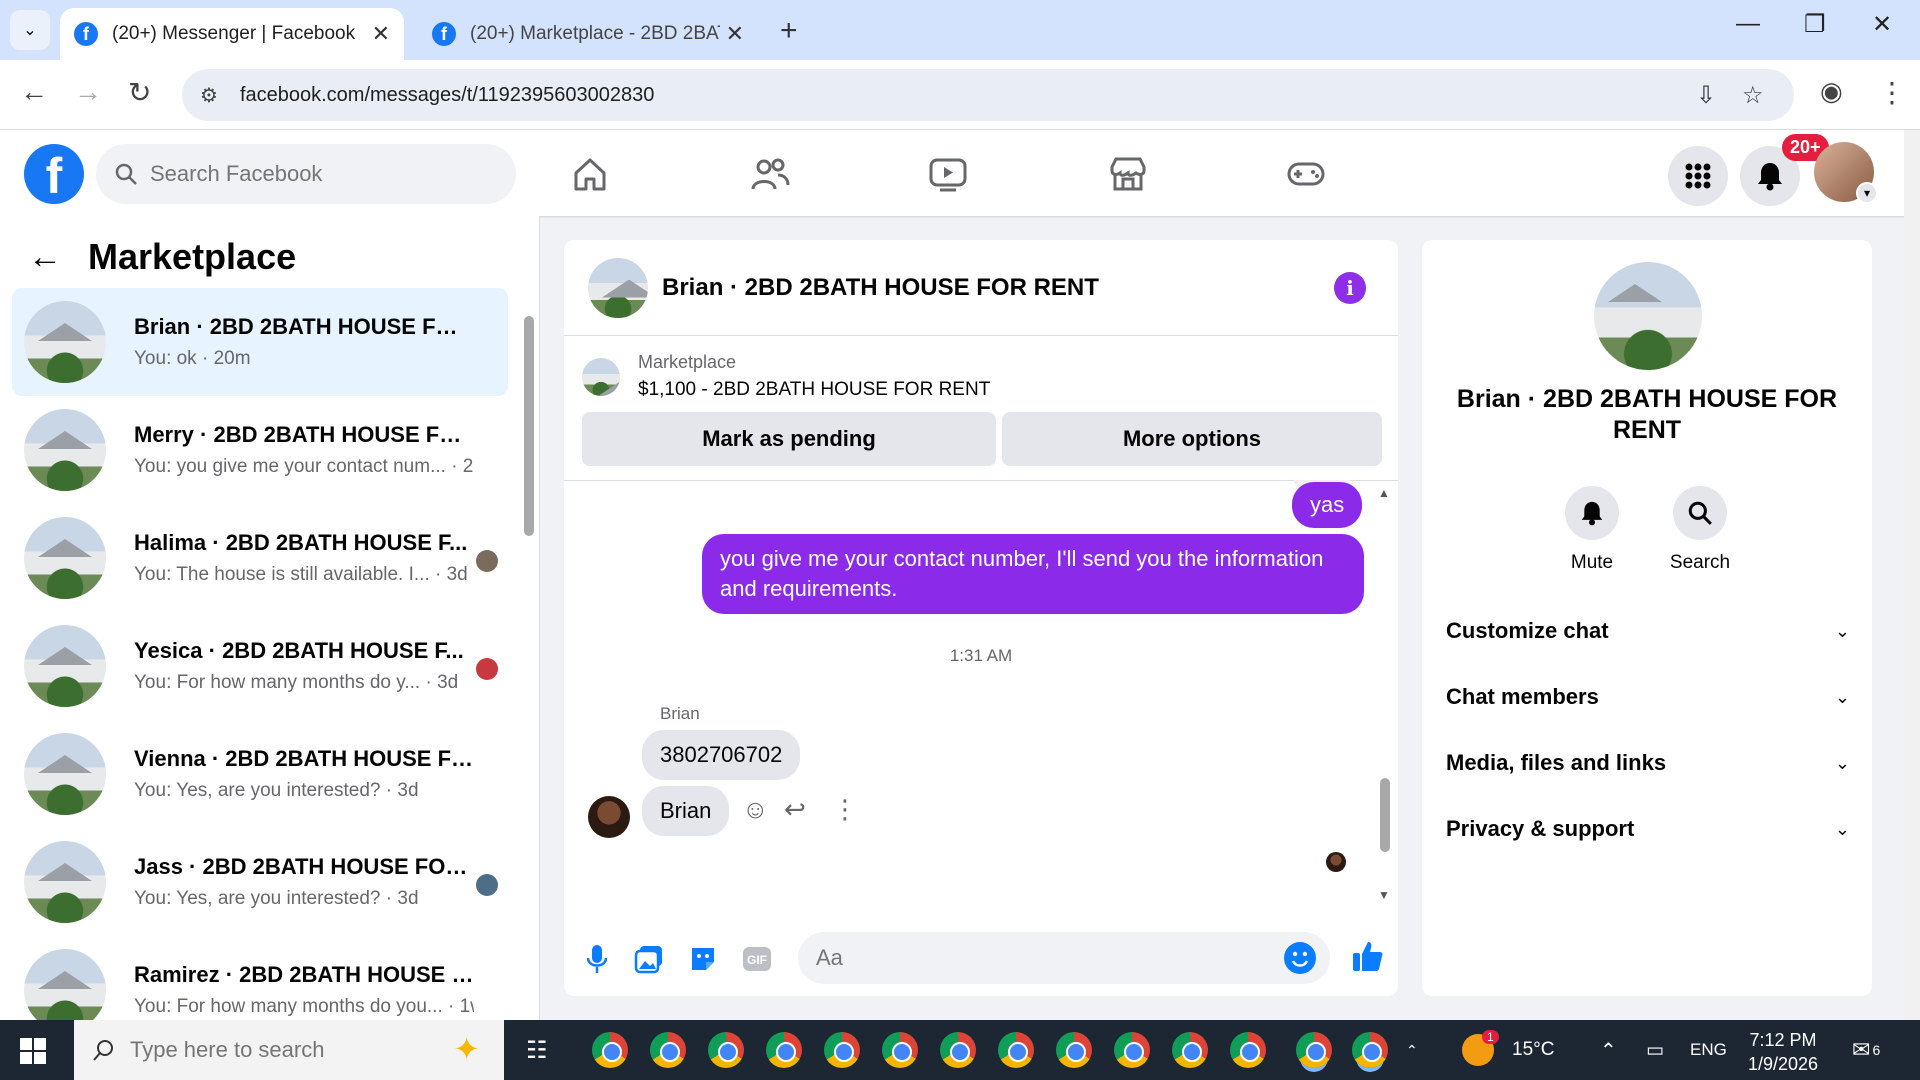  Describe the element at coordinates (1706, 95) in the screenshot. I see `install-app-icon: ⇩` at that location.